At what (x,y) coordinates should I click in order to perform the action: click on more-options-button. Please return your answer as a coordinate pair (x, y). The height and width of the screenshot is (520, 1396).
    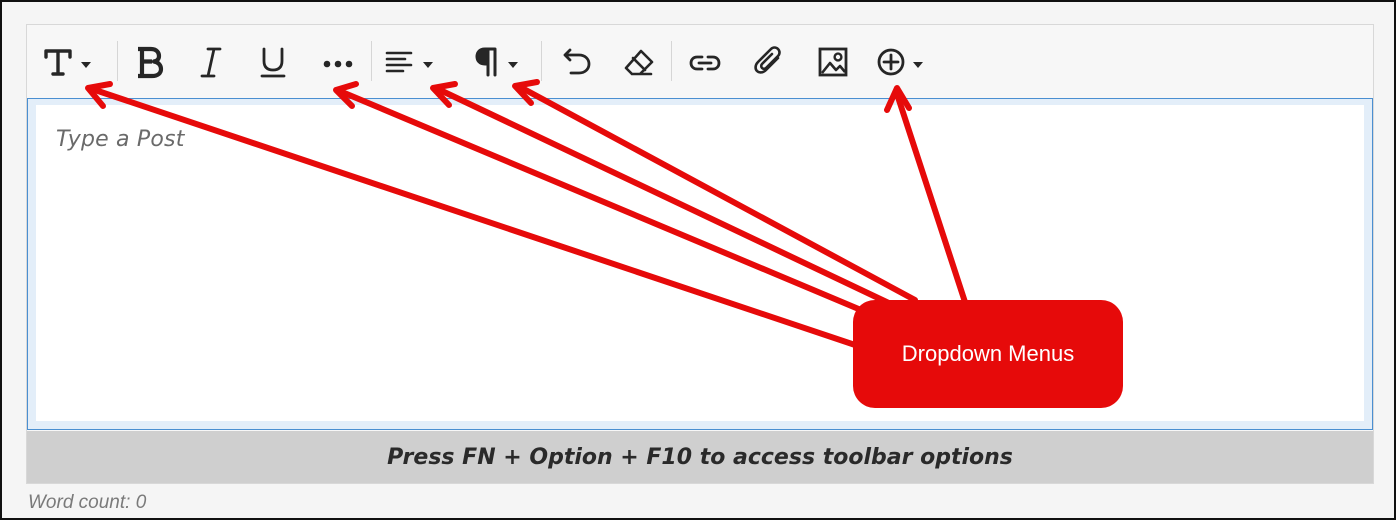
    Looking at the image, I should click on (338, 62).